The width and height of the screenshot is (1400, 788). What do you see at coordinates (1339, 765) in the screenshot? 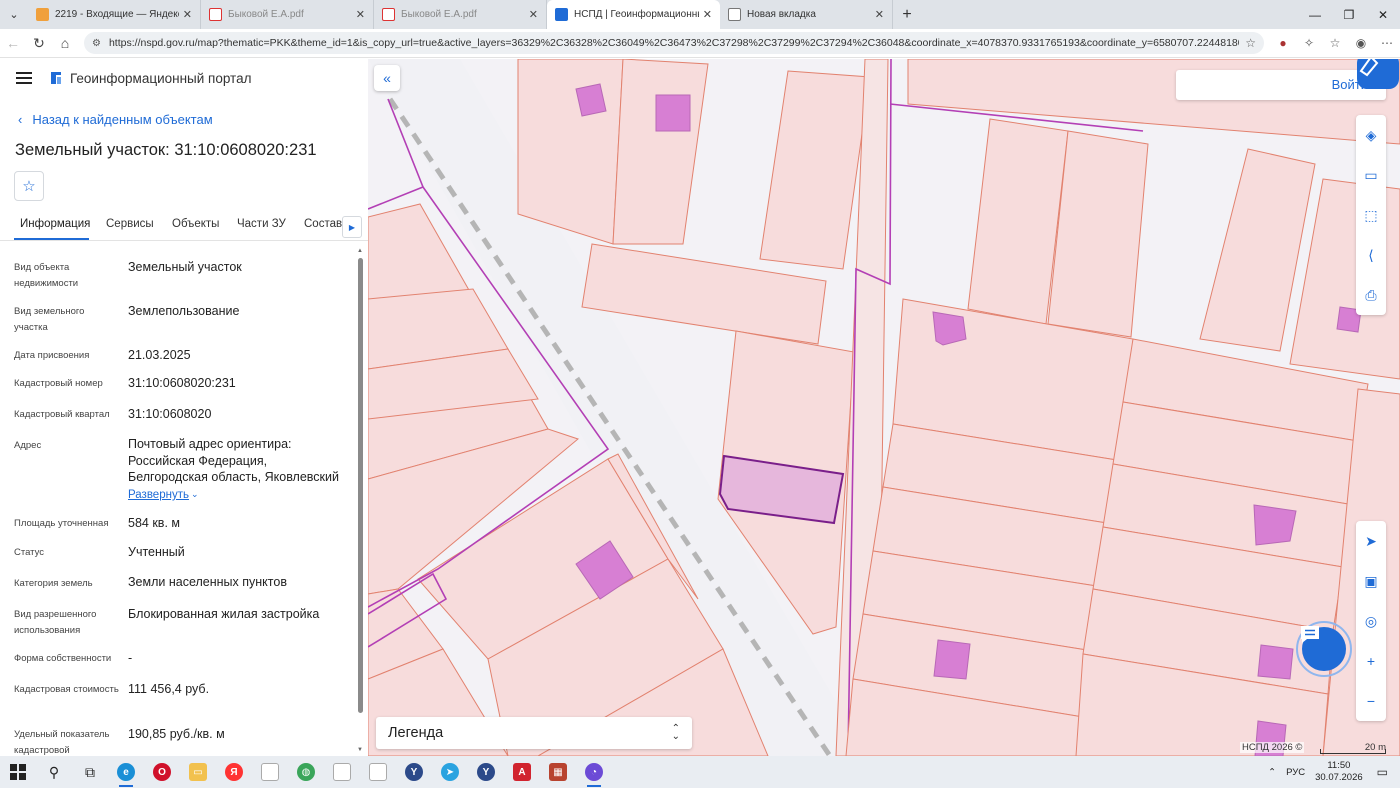
I see `clock-time: 11:50` at bounding box center [1339, 765].